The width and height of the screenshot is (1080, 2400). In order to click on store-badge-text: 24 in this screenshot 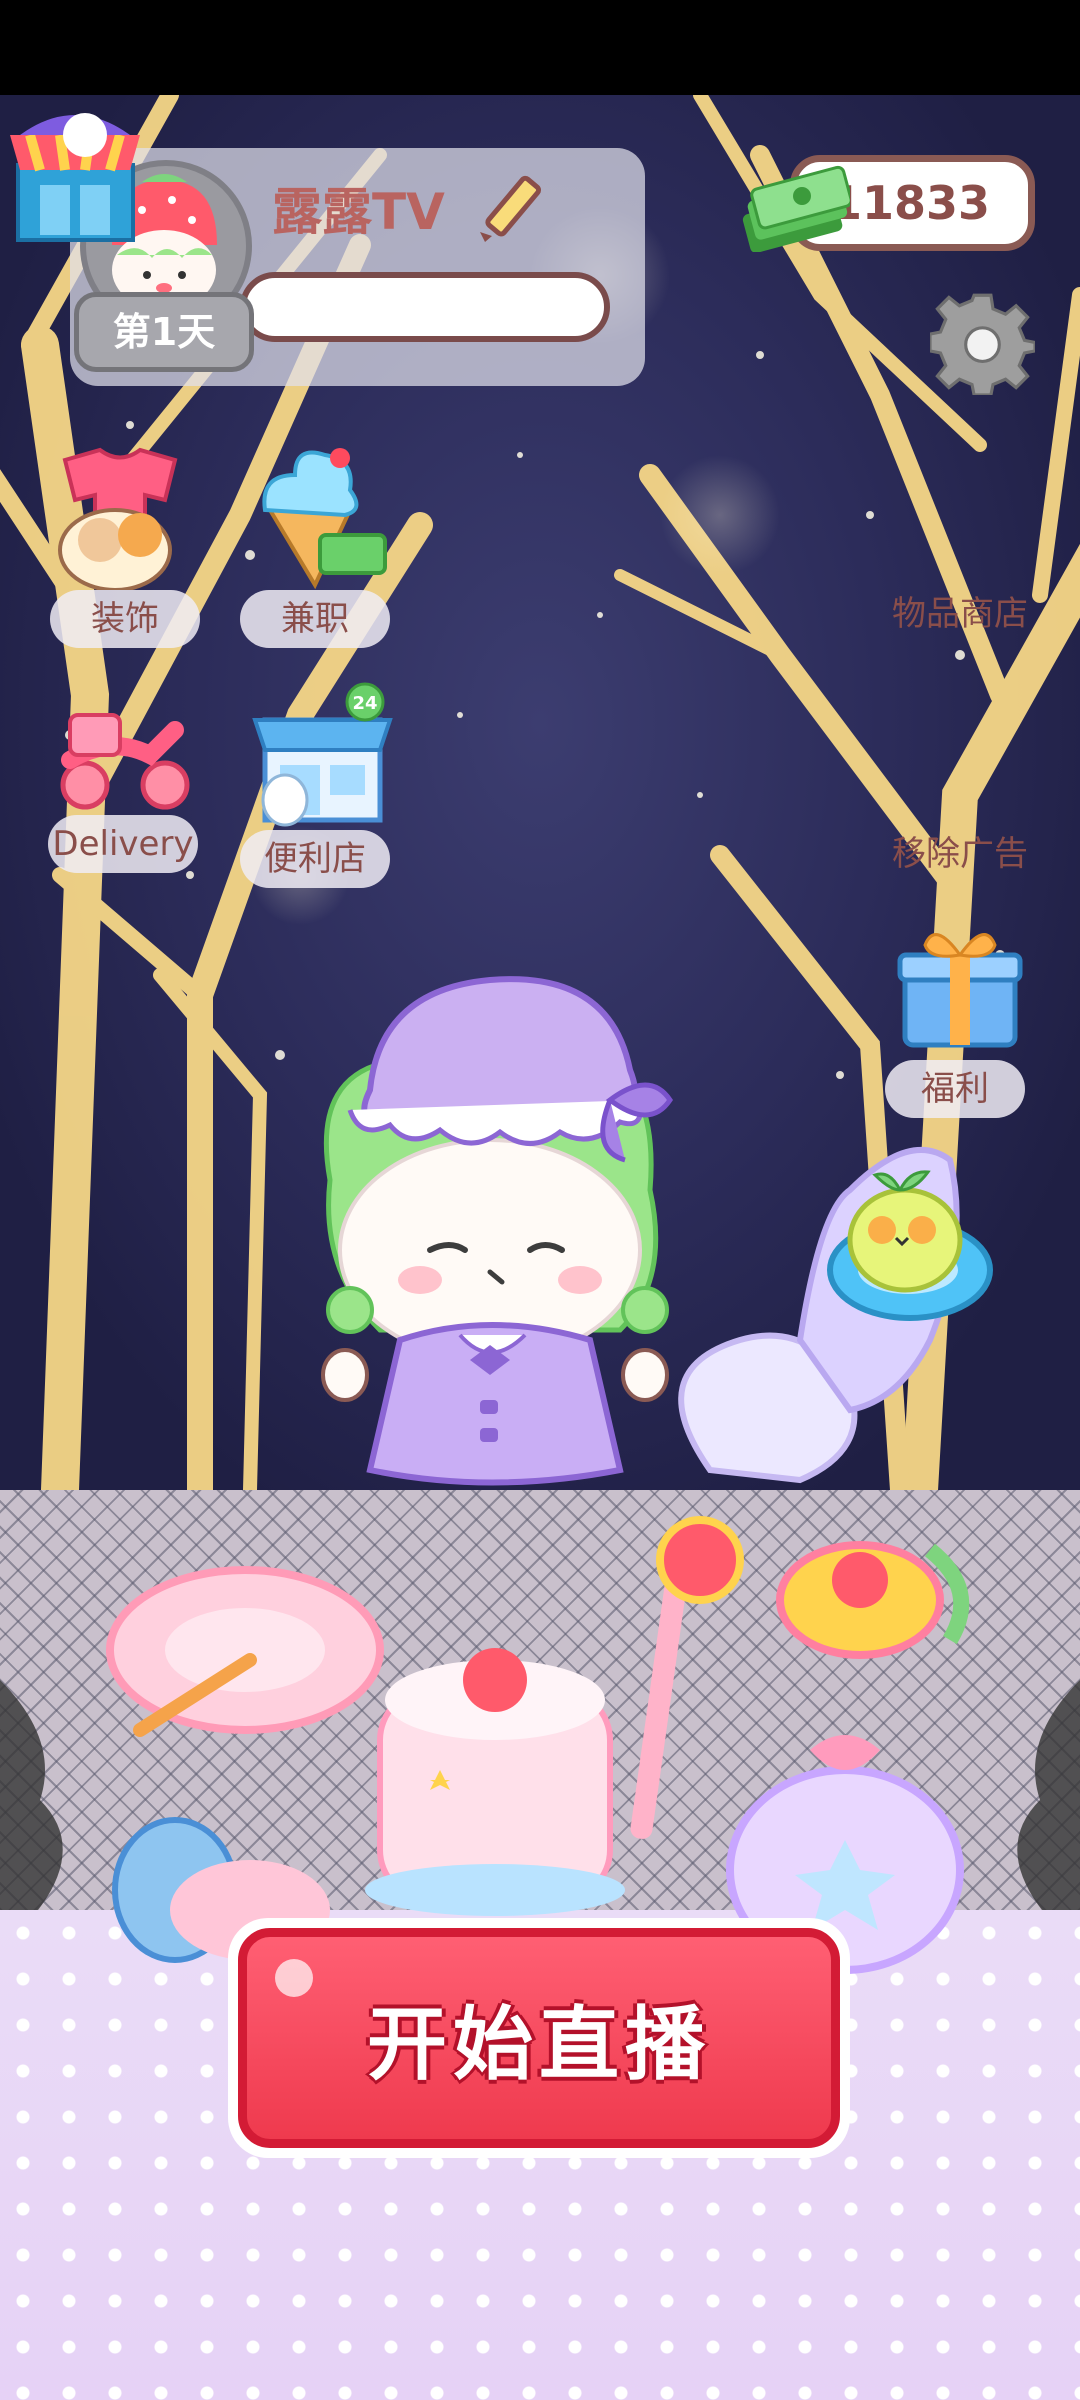, I will do `click(364, 703)`.